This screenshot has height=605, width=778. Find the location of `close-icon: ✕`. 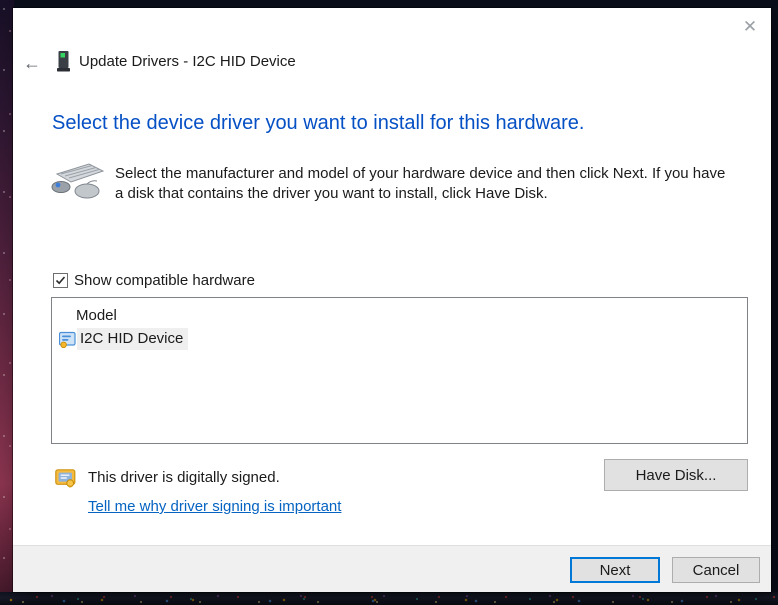

close-icon: ✕ is located at coordinates (750, 26).